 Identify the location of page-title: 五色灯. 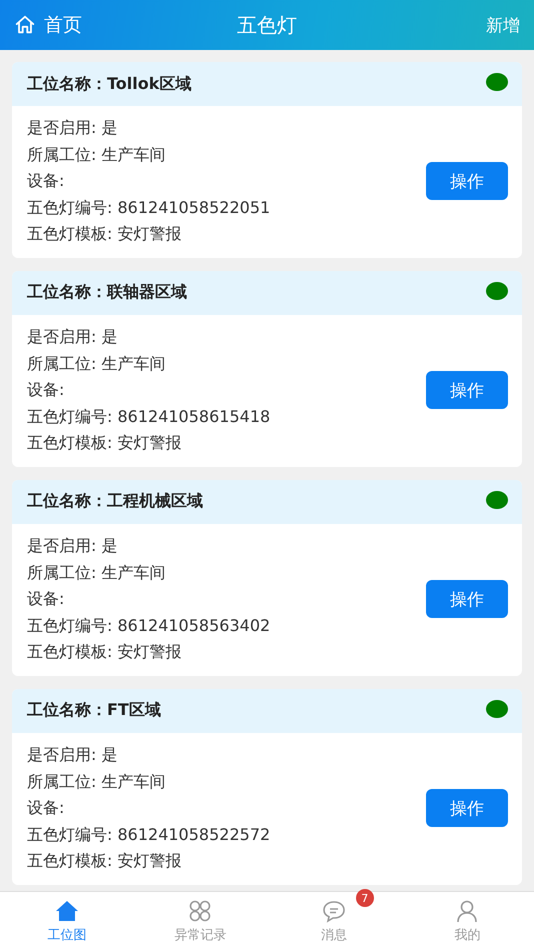
(267, 25).